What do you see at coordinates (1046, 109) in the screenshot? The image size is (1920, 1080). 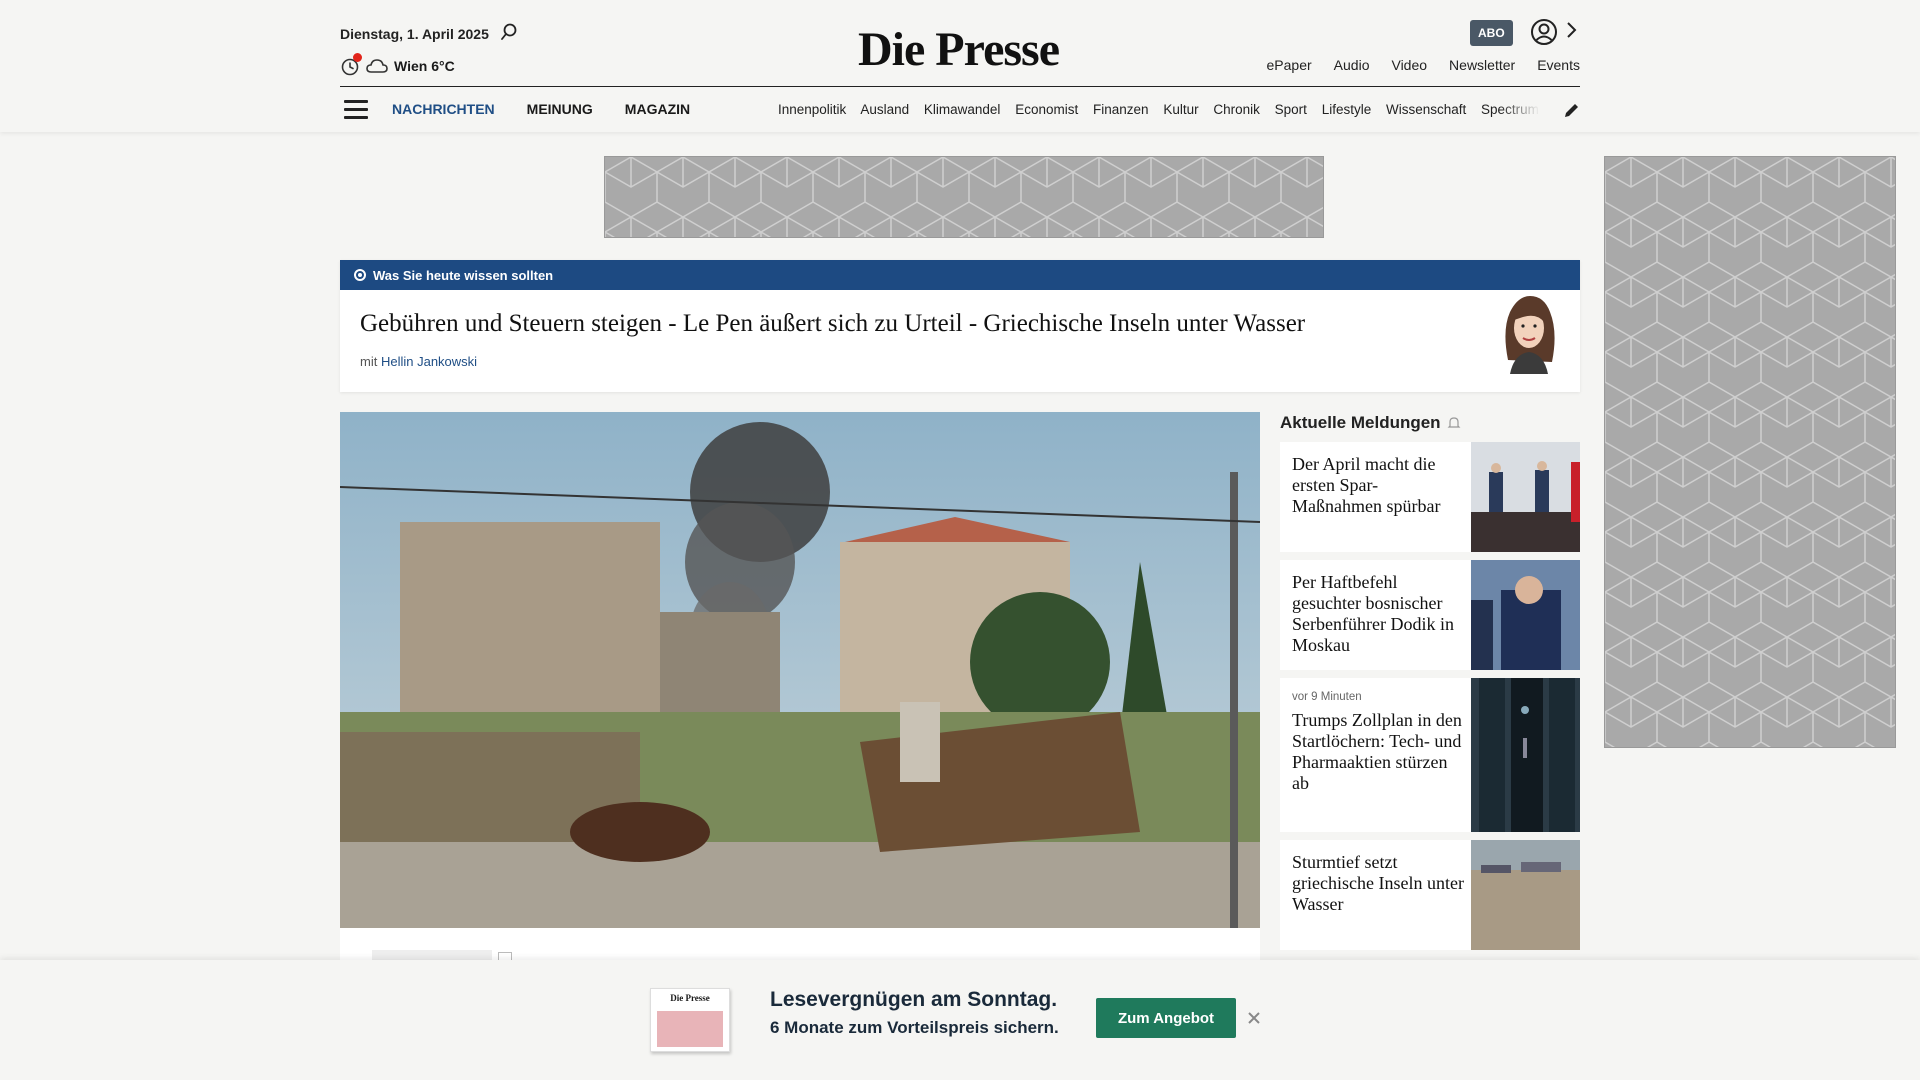 I see `section-economist: Economist` at bounding box center [1046, 109].